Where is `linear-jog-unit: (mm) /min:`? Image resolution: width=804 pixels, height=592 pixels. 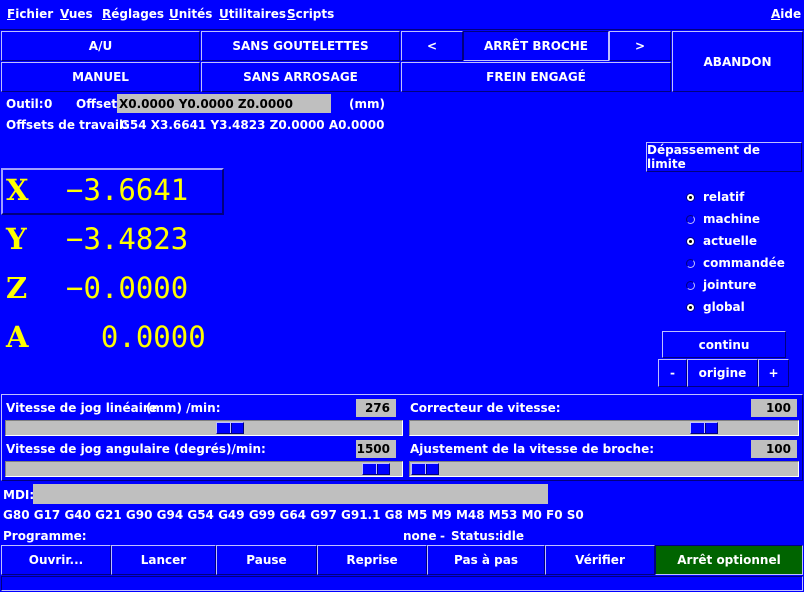 linear-jog-unit: (mm) /min: is located at coordinates (183, 408).